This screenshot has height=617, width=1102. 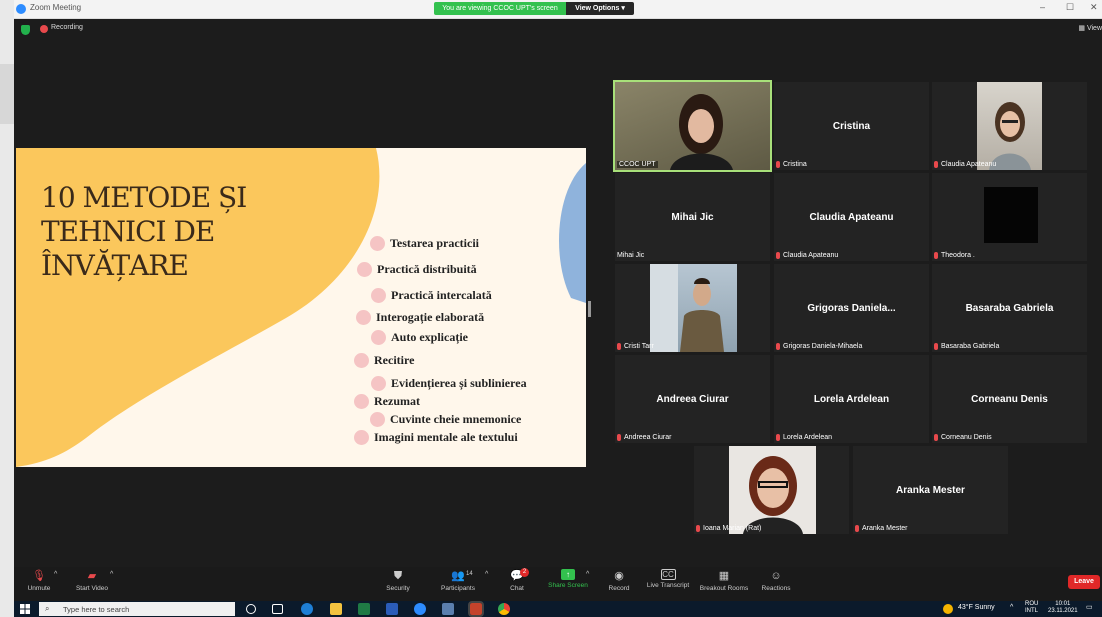 I want to click on slide-item: Practică distribuită, so click(x=417, y=269).